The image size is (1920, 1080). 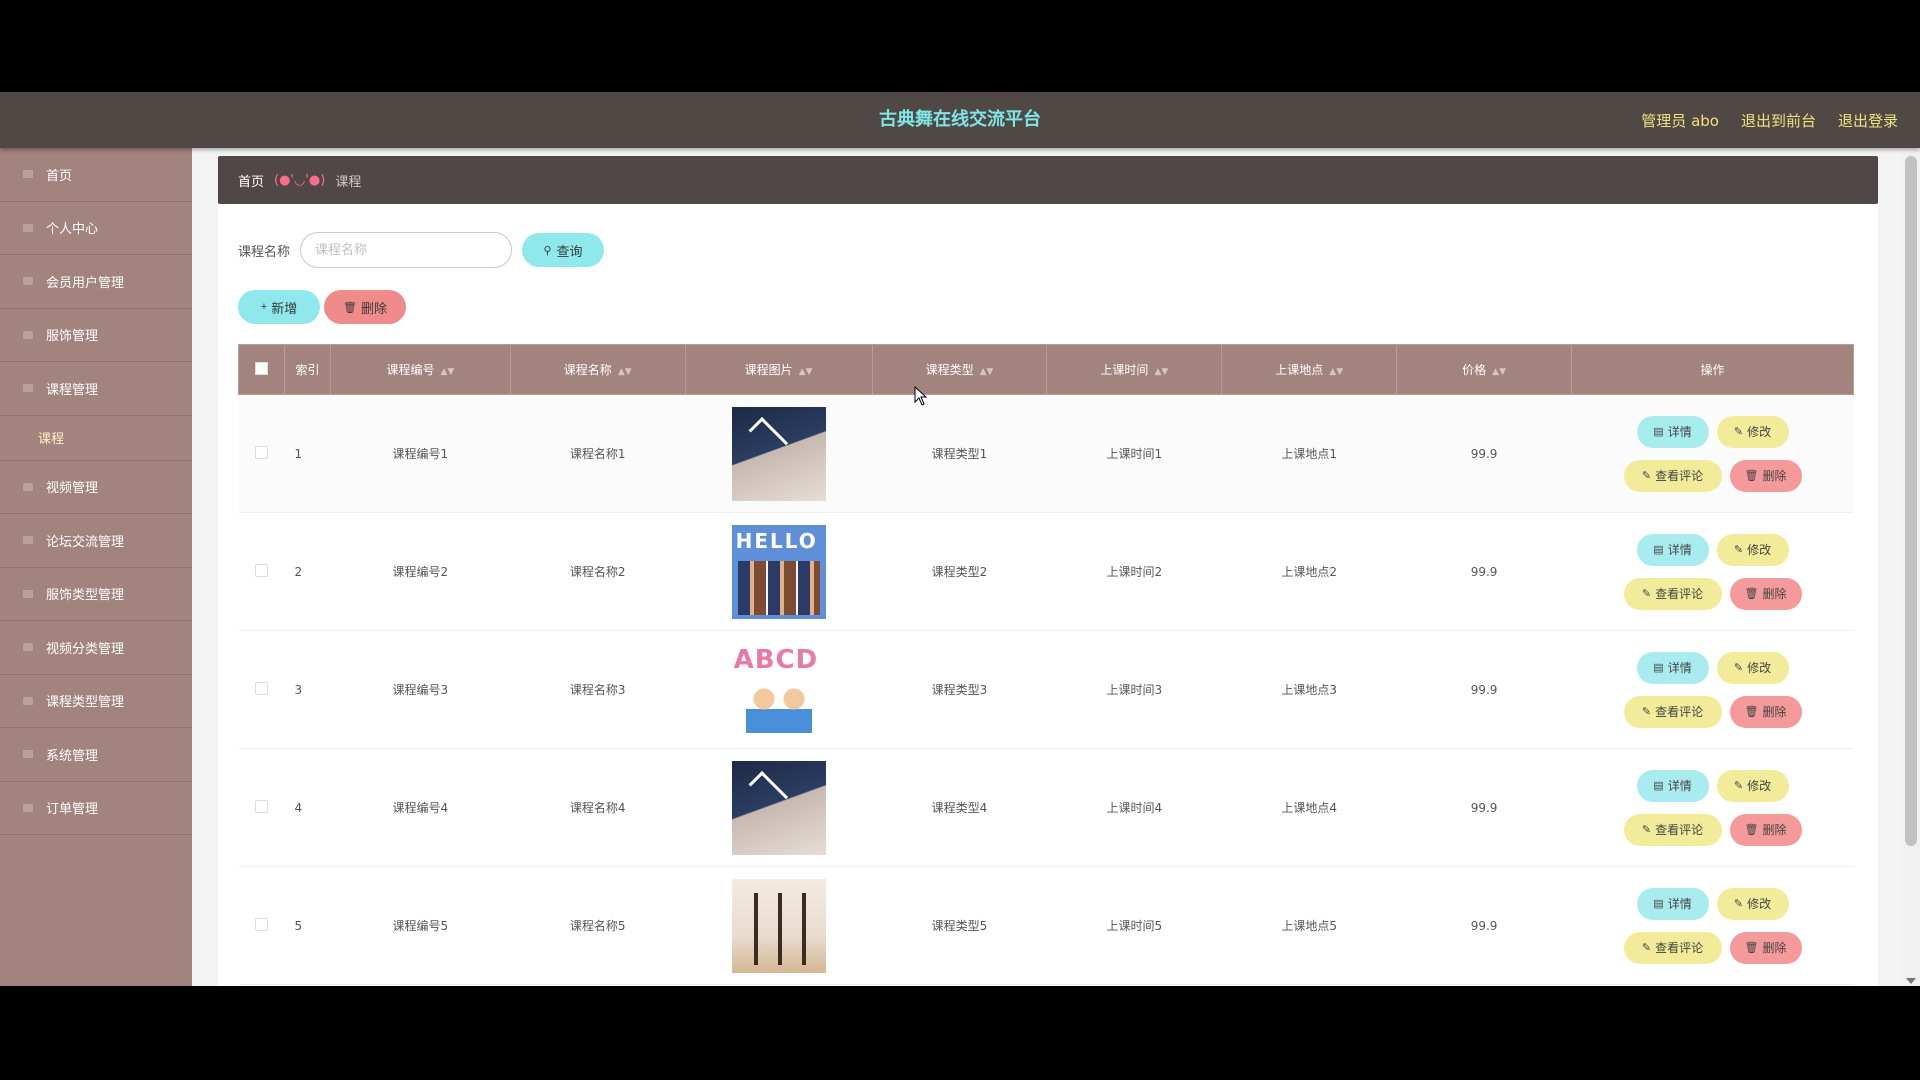 What do you see at coordinates (279, 307) in the screenshot?
I see `add-button: + 新增` at bounding box center [279, 307].